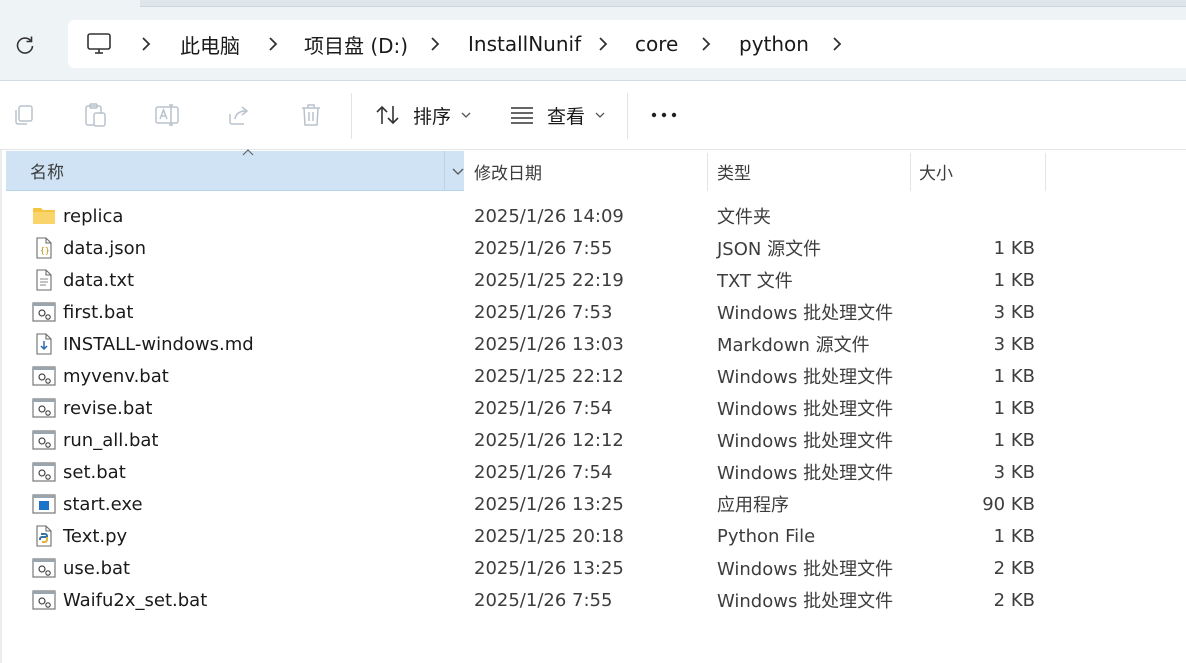 The image size is (1186, 663). Describe the element at coordinates (627, 116) in the screenshot. I see `toolbar-divider` at that location.